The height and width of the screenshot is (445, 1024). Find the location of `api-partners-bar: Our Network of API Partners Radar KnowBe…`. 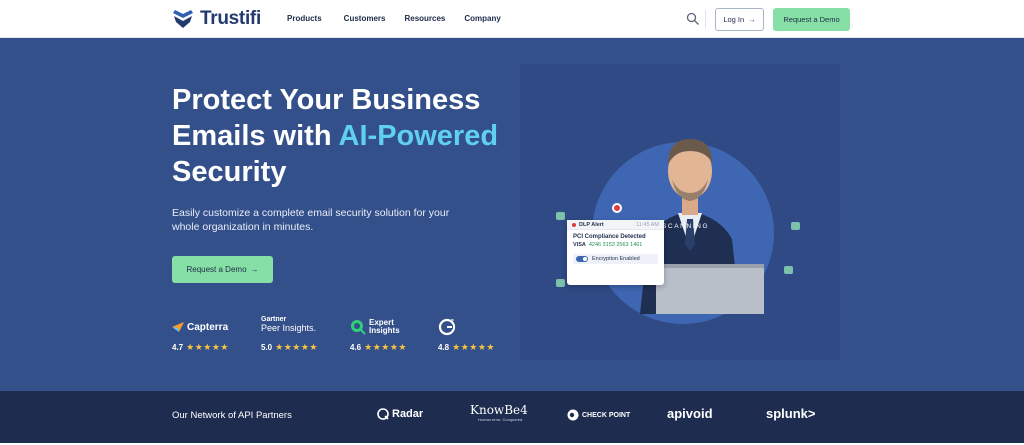

api-partners-bar: Our Network of API Partners Radar KnowBe… is located at coordinates (512, 417).